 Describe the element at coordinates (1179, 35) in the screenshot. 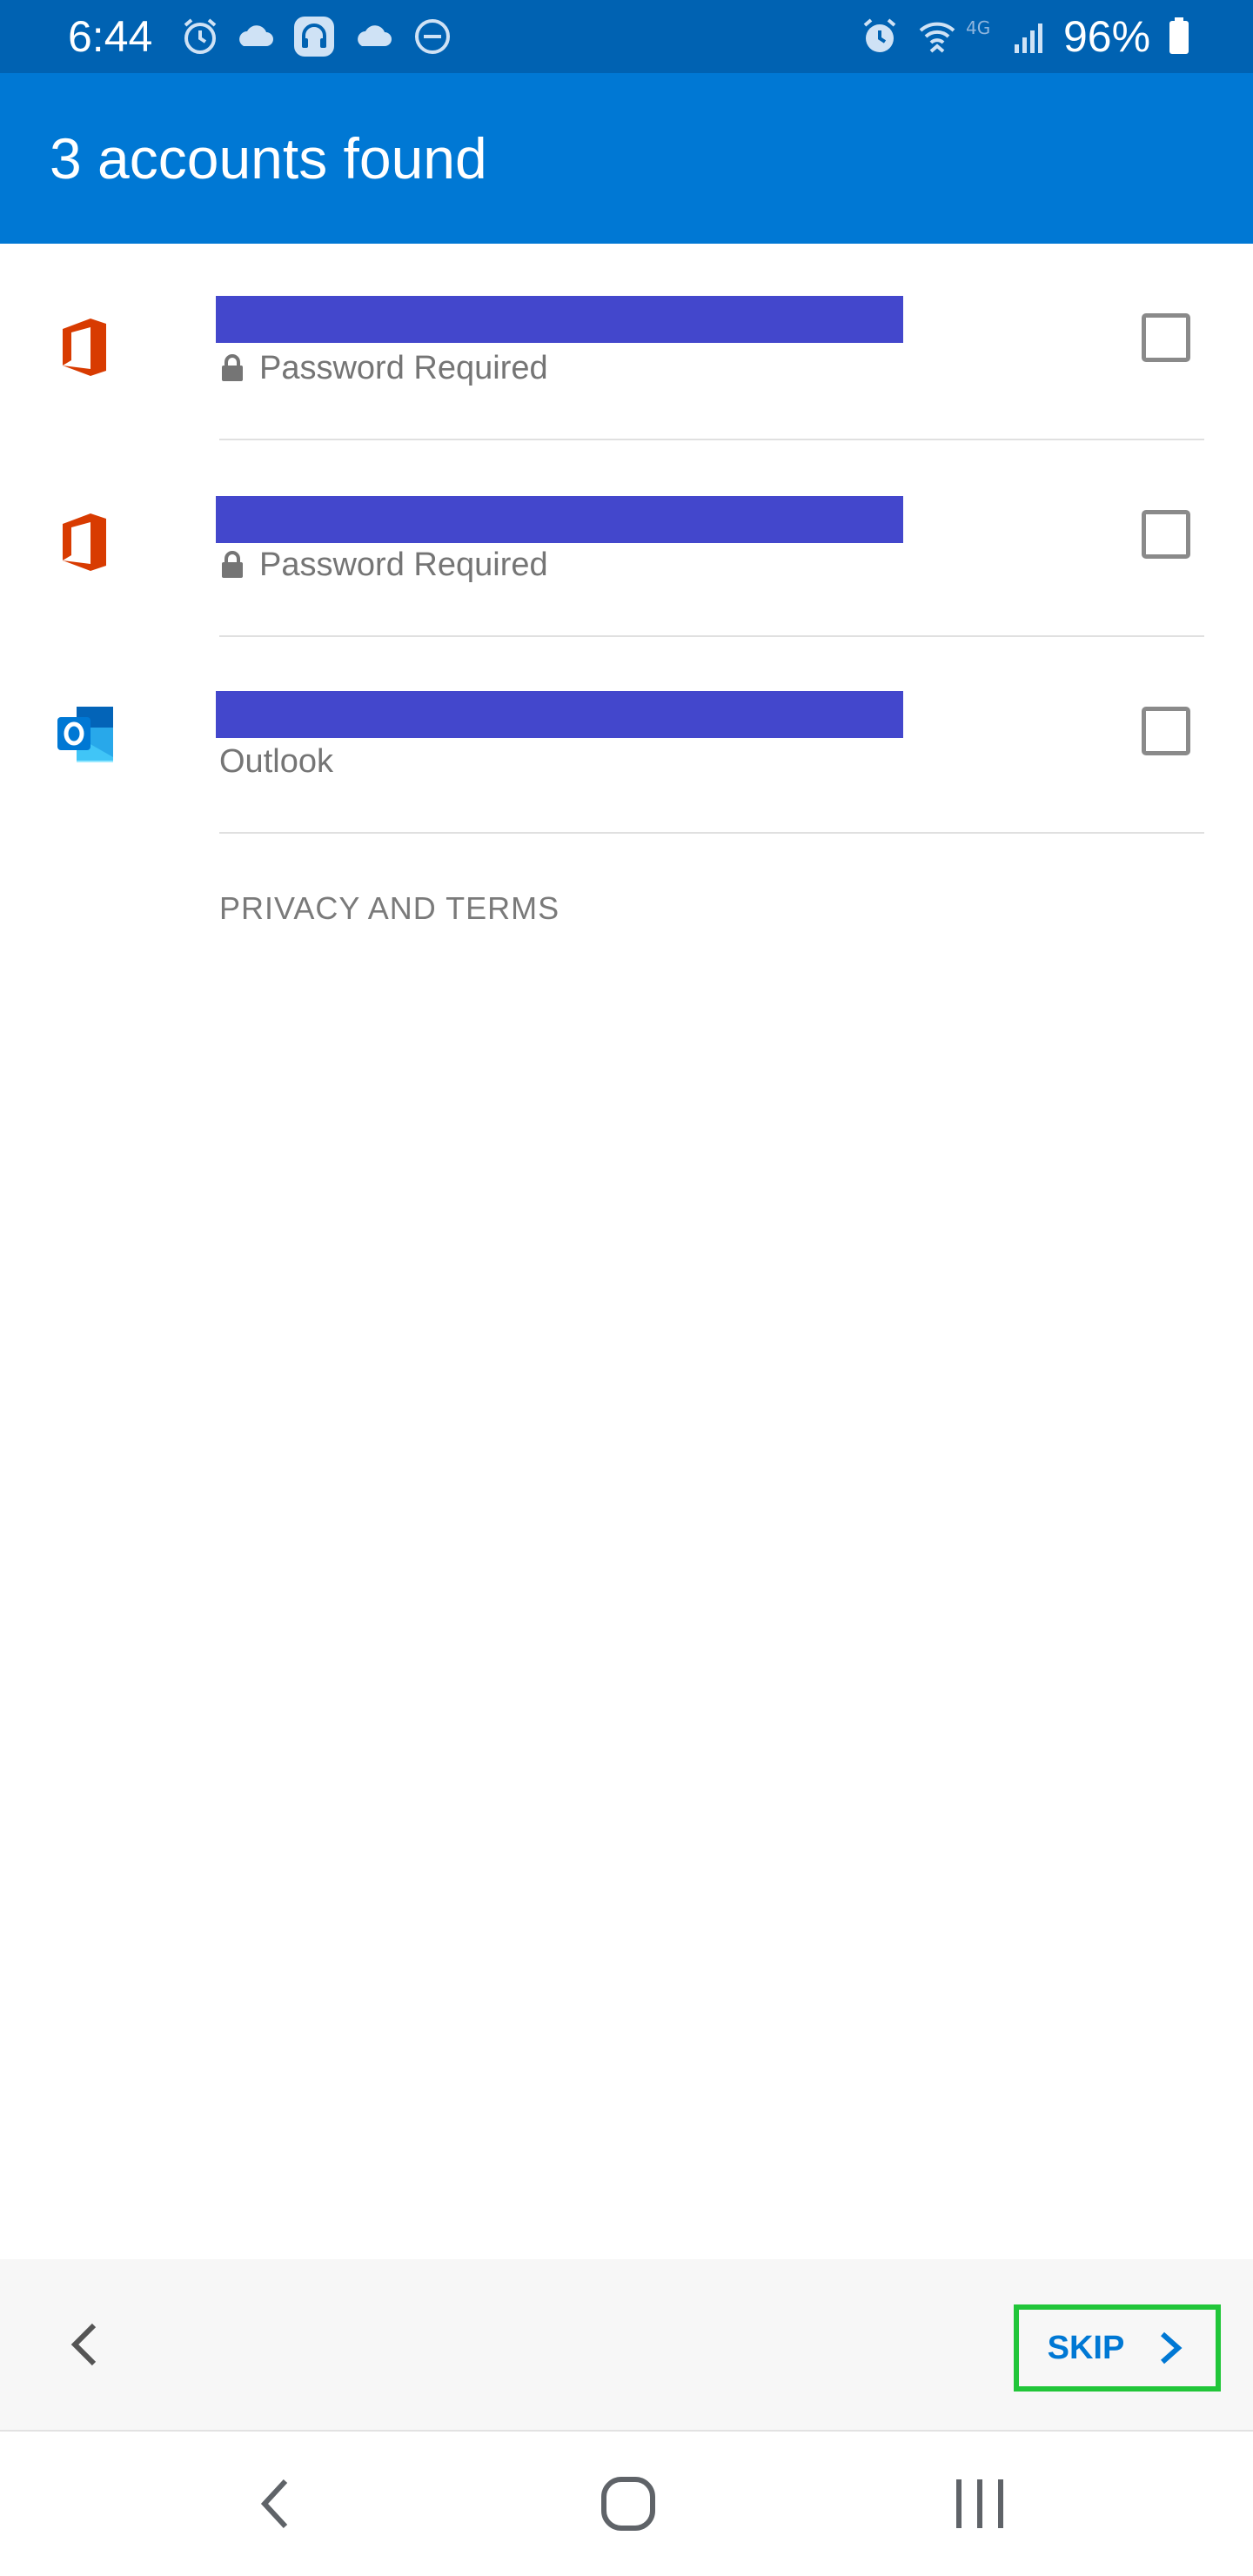

I see `battery-icon` at that location.